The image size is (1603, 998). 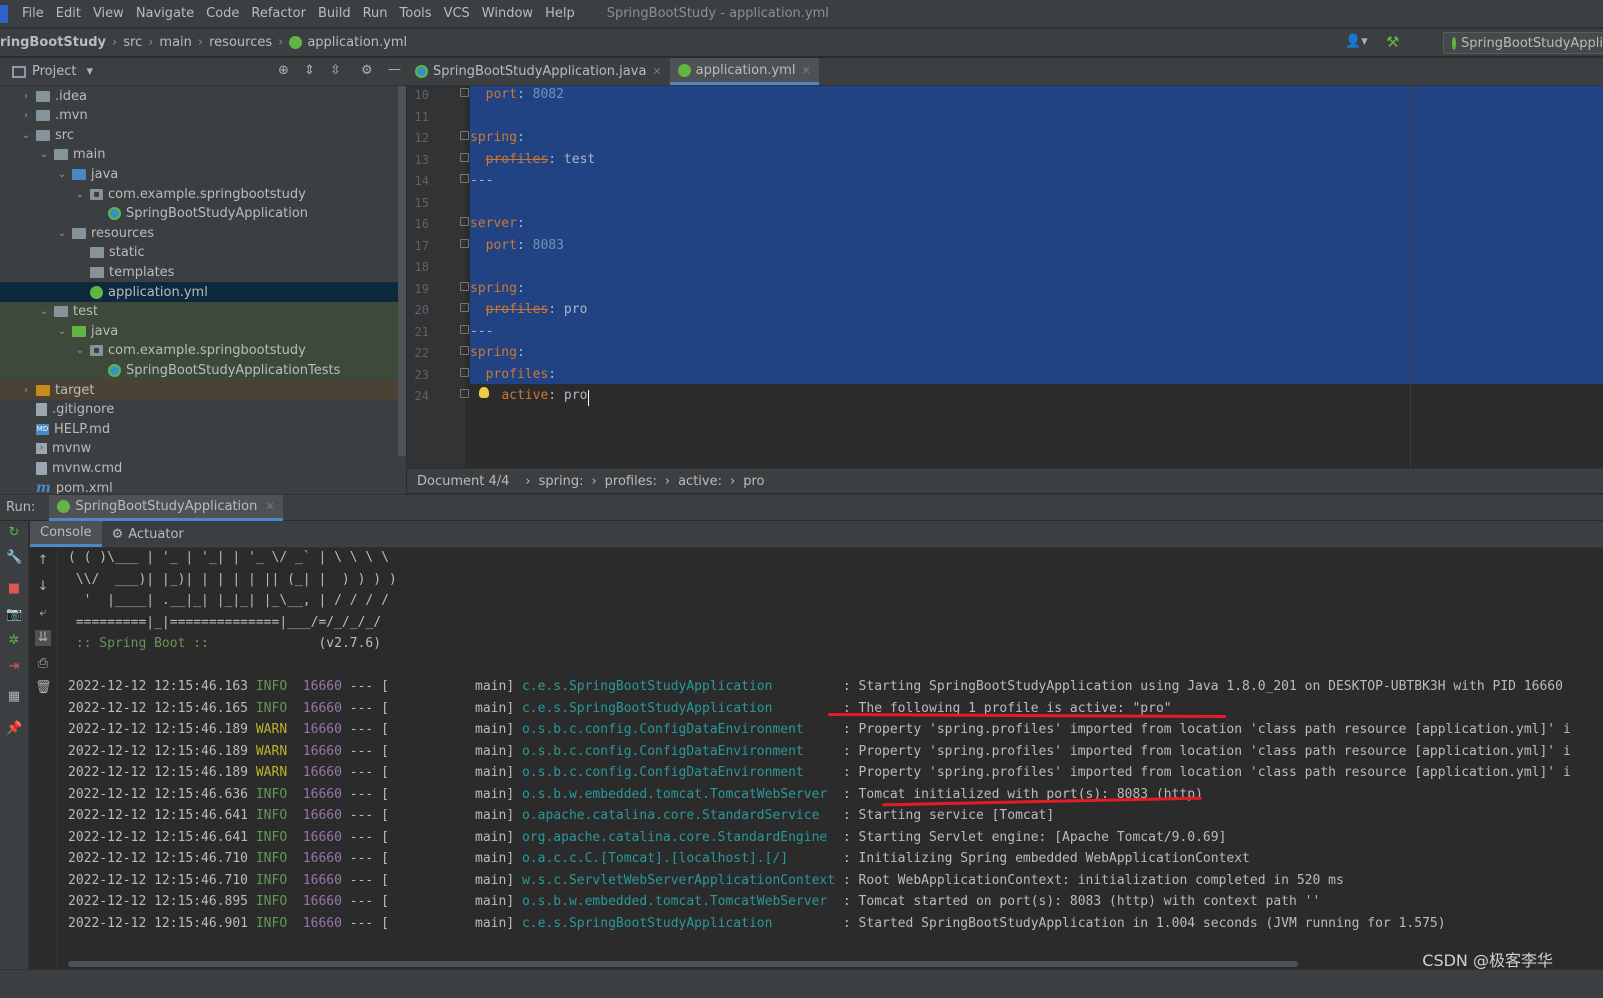 I want to click on menu-item-vcs: VCS, so click(x=457, y=13).